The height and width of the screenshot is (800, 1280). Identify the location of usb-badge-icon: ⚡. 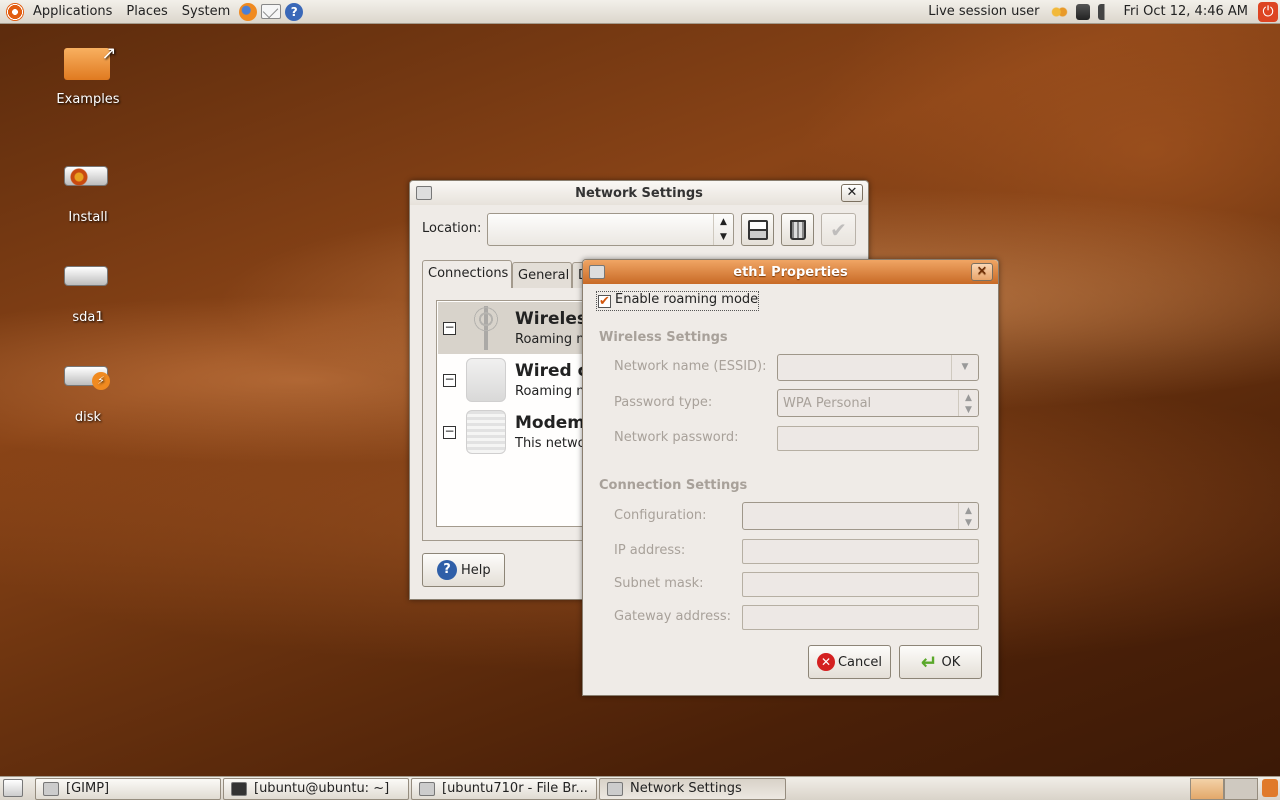
(101, 381).